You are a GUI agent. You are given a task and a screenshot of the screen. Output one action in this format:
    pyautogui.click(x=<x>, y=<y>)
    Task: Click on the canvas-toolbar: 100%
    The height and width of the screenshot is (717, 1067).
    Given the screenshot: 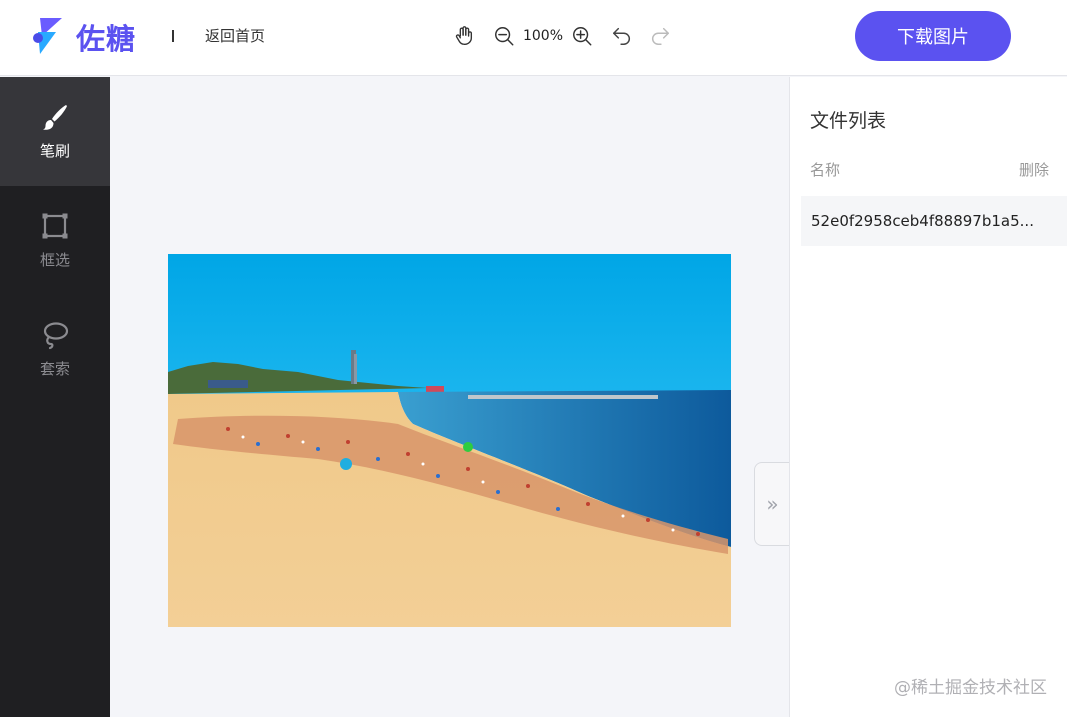 What is the action you would take?
    pyautogui.click(x=562, y=36)
    